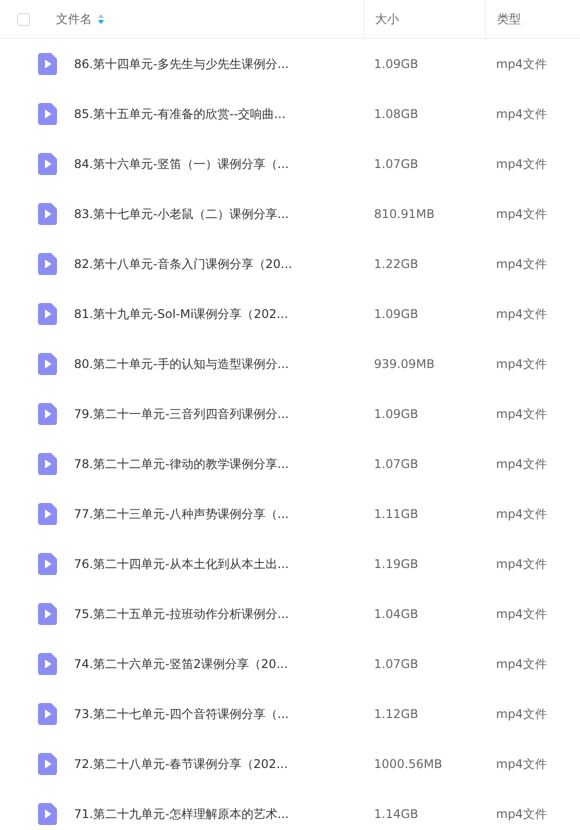 The height and width of the screenshot is (830, 580). Describe the element at coordinates (23, 19) in the screenshot. I see `select-all-checkbox` at that location.